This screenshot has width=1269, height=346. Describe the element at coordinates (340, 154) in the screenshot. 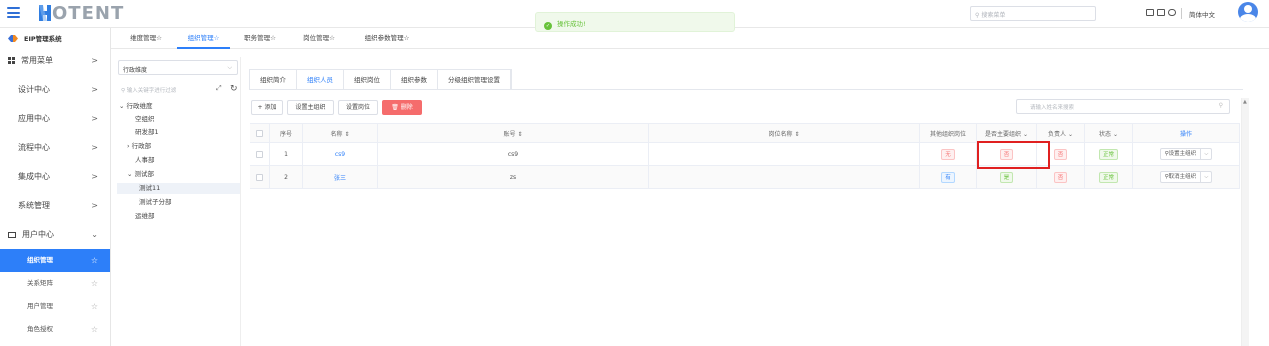

I see `row-name-link: cs9` at that location.